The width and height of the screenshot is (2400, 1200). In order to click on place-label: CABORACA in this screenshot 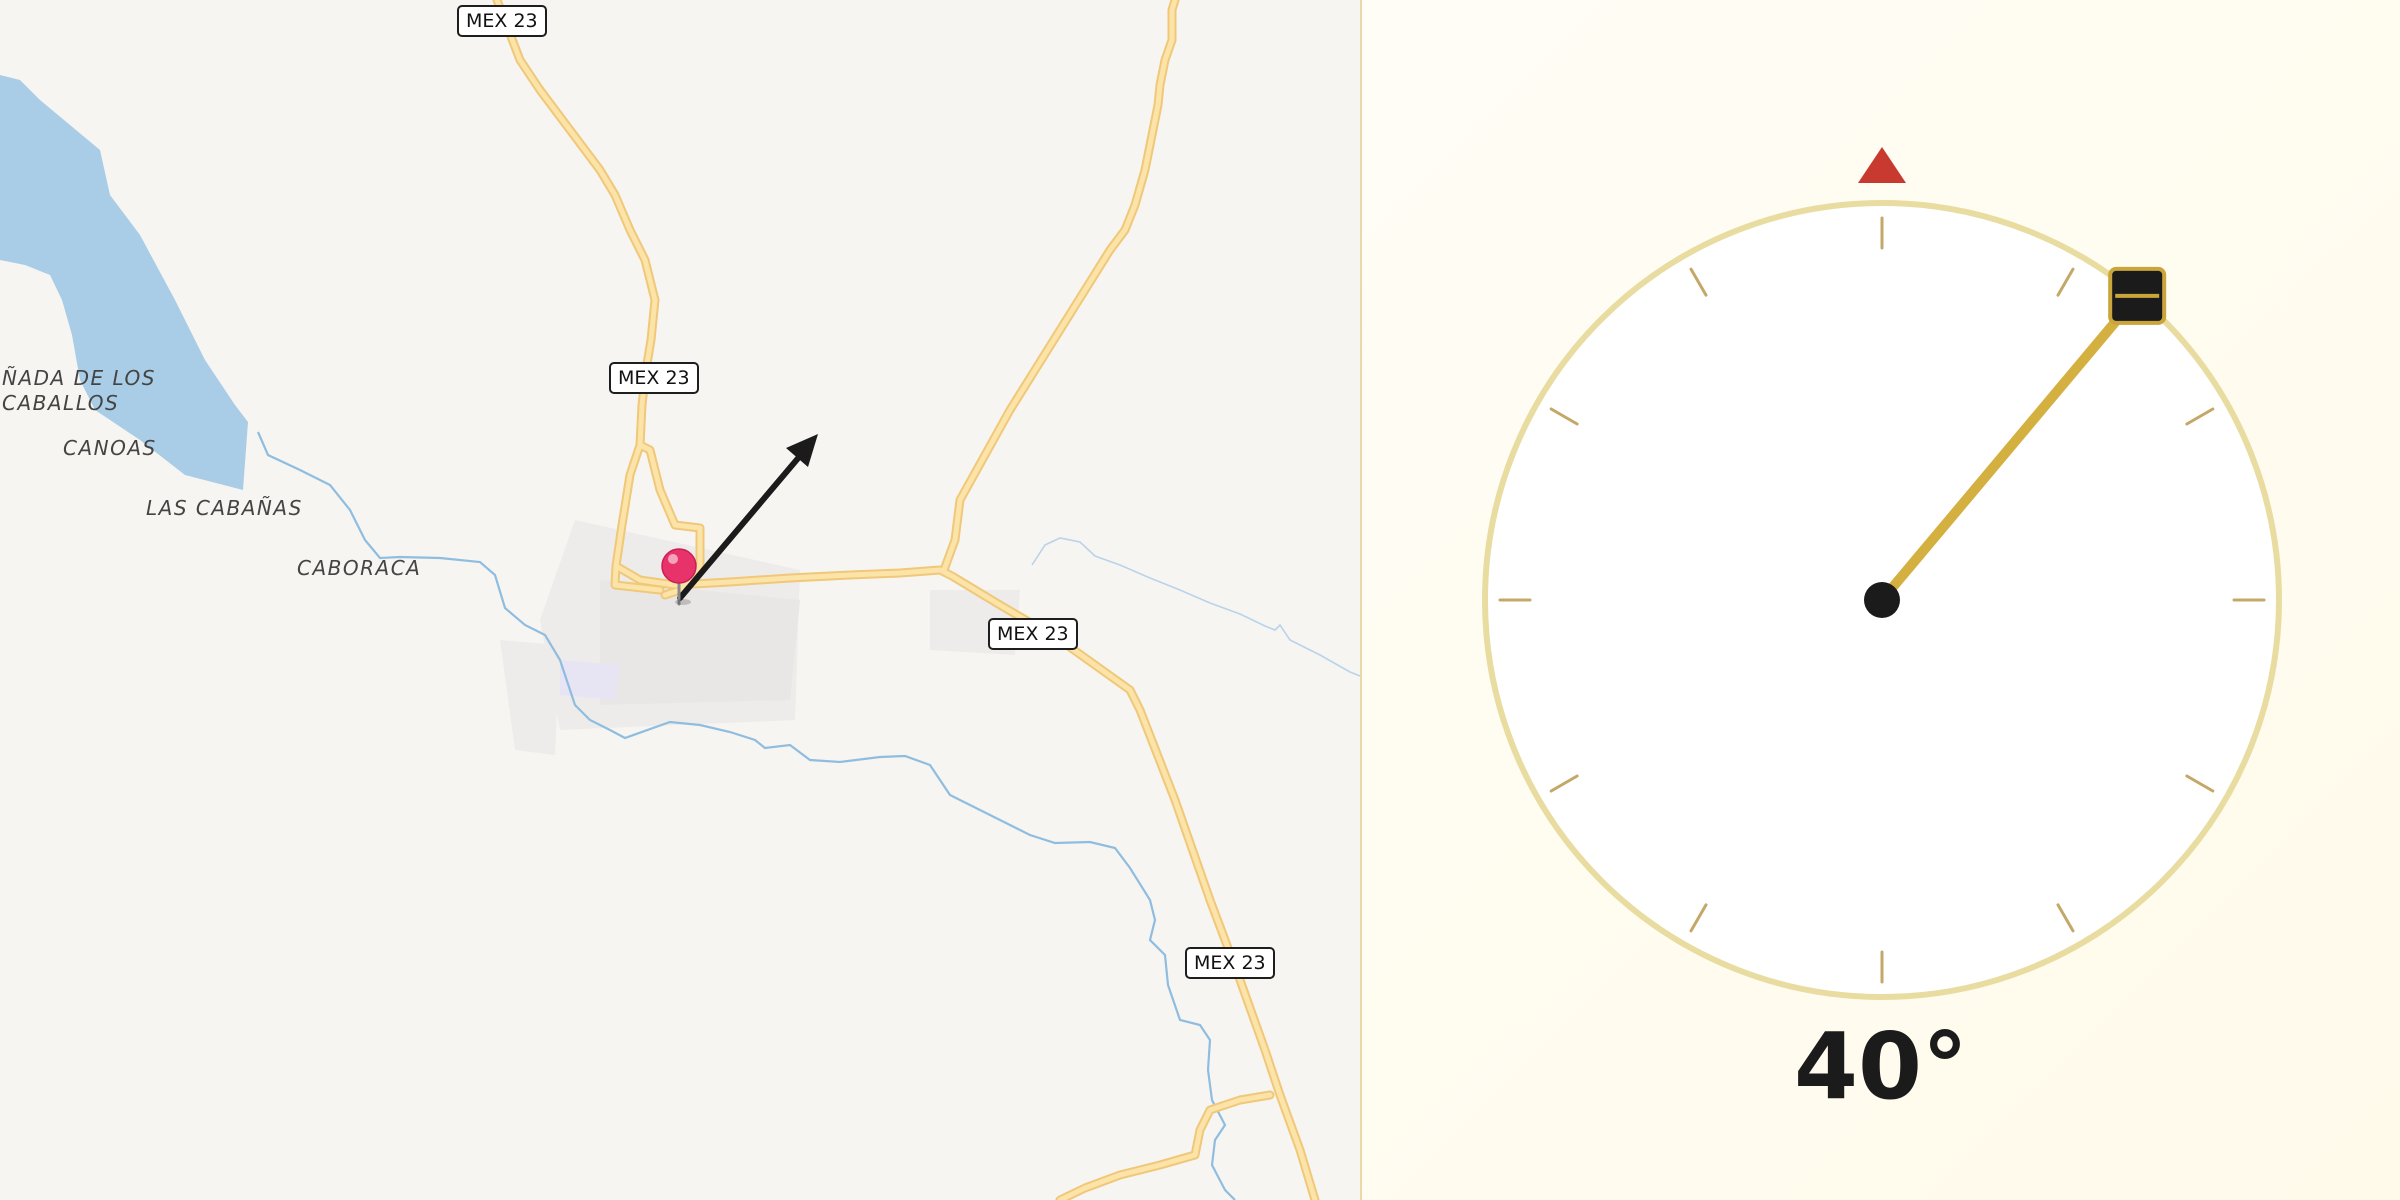, I will do `click(359, 568)`.